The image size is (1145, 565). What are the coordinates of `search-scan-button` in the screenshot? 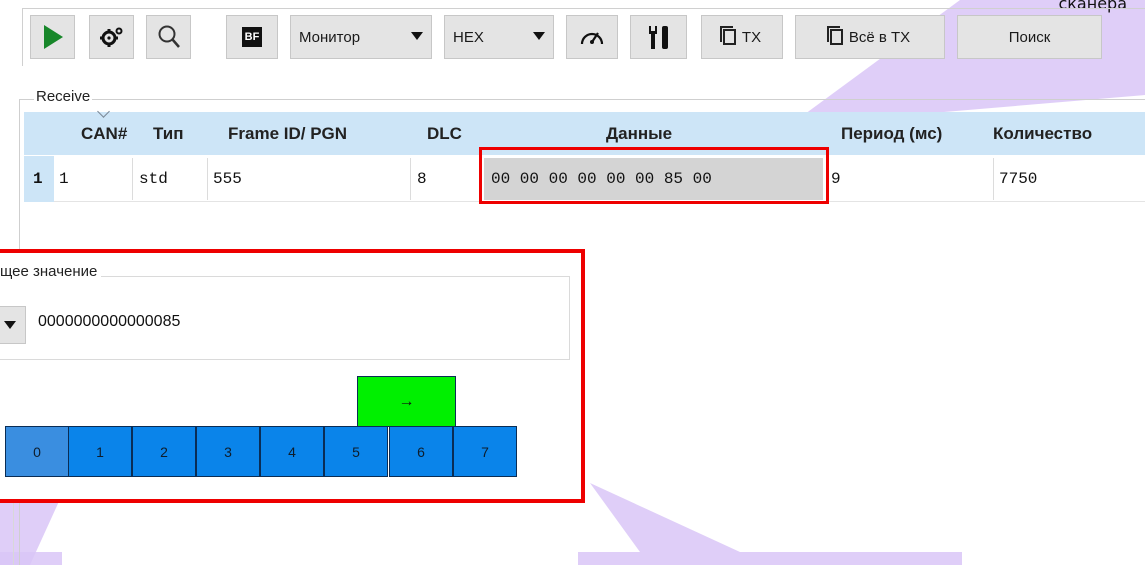 It's located at (168, 37).